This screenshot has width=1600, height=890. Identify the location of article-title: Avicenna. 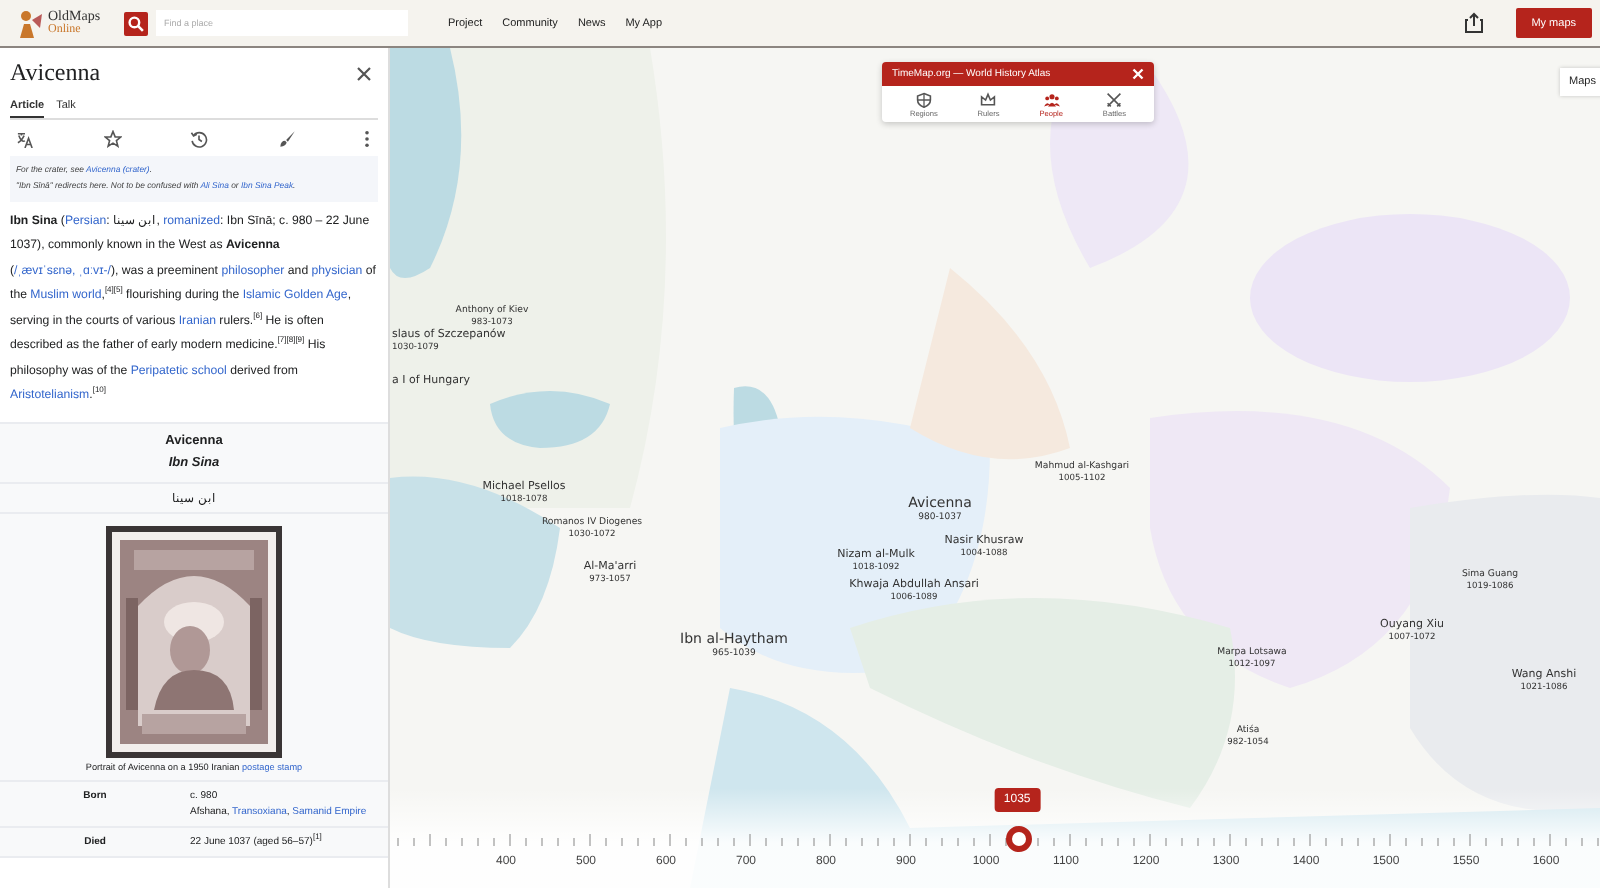
(55, 73).